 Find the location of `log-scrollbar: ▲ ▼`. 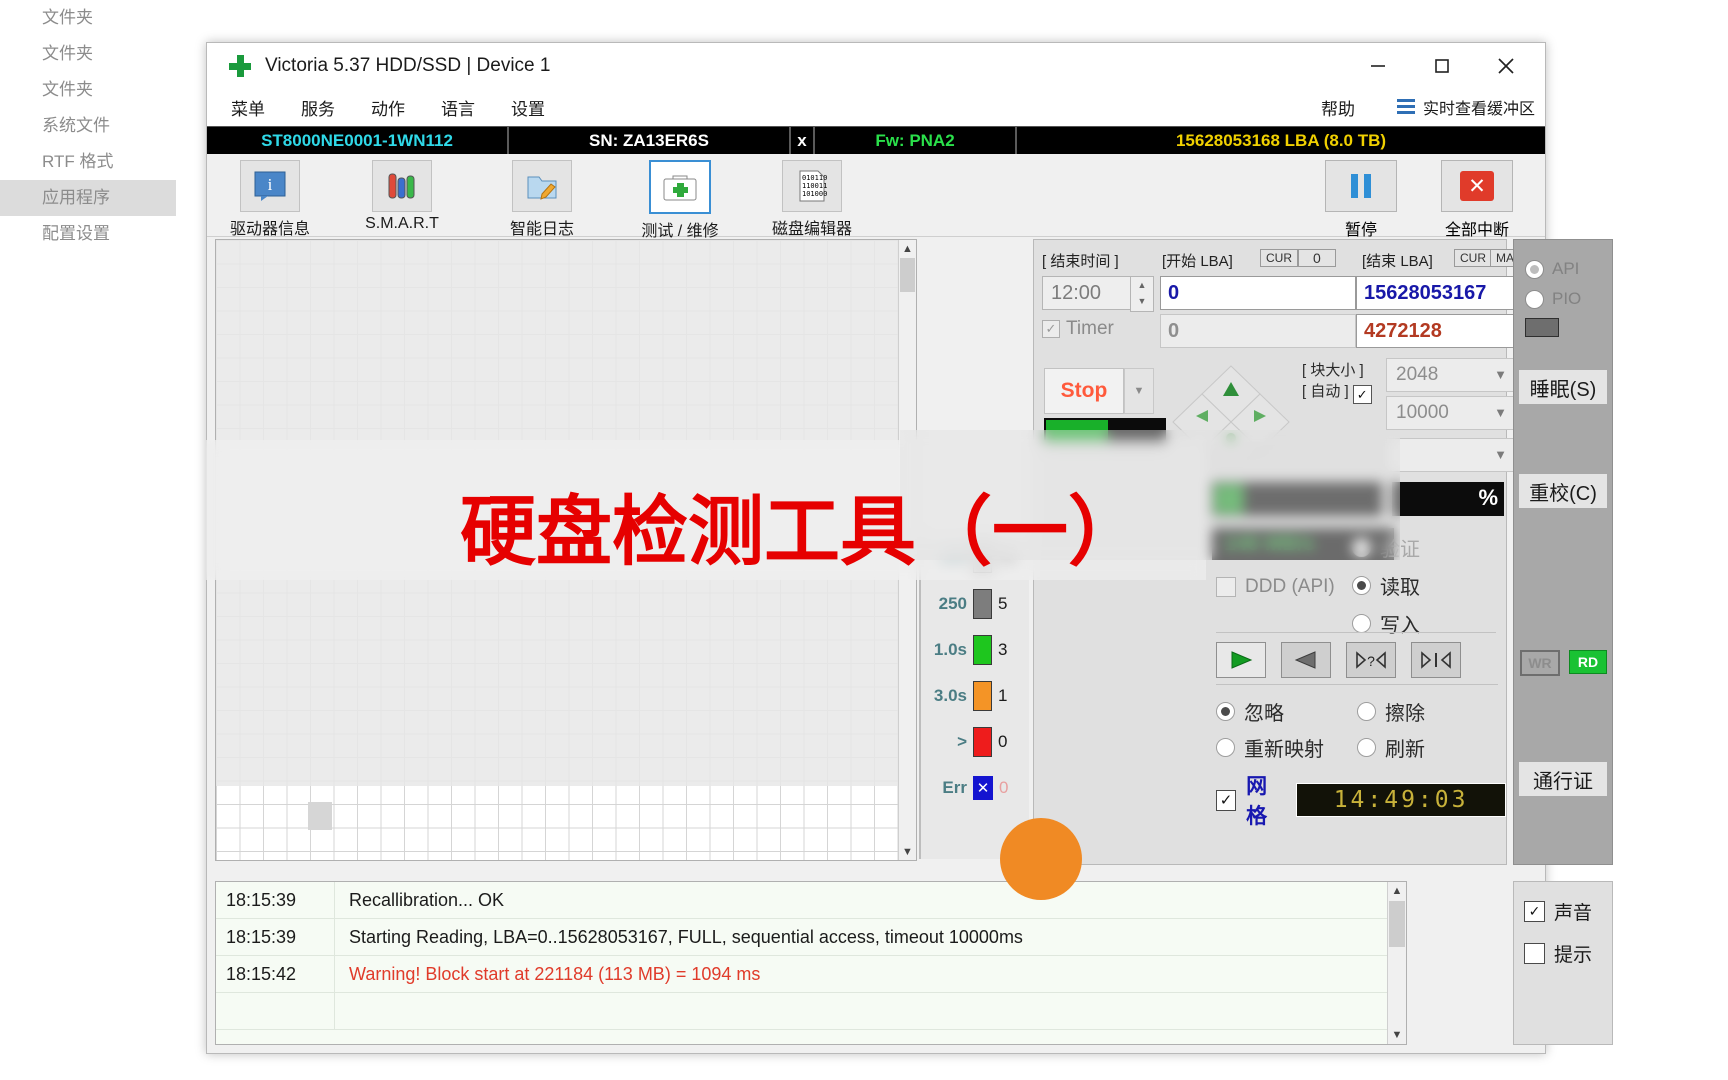

log-scrollbar: ▲ ▼ is located at coordinates (1396, 963).